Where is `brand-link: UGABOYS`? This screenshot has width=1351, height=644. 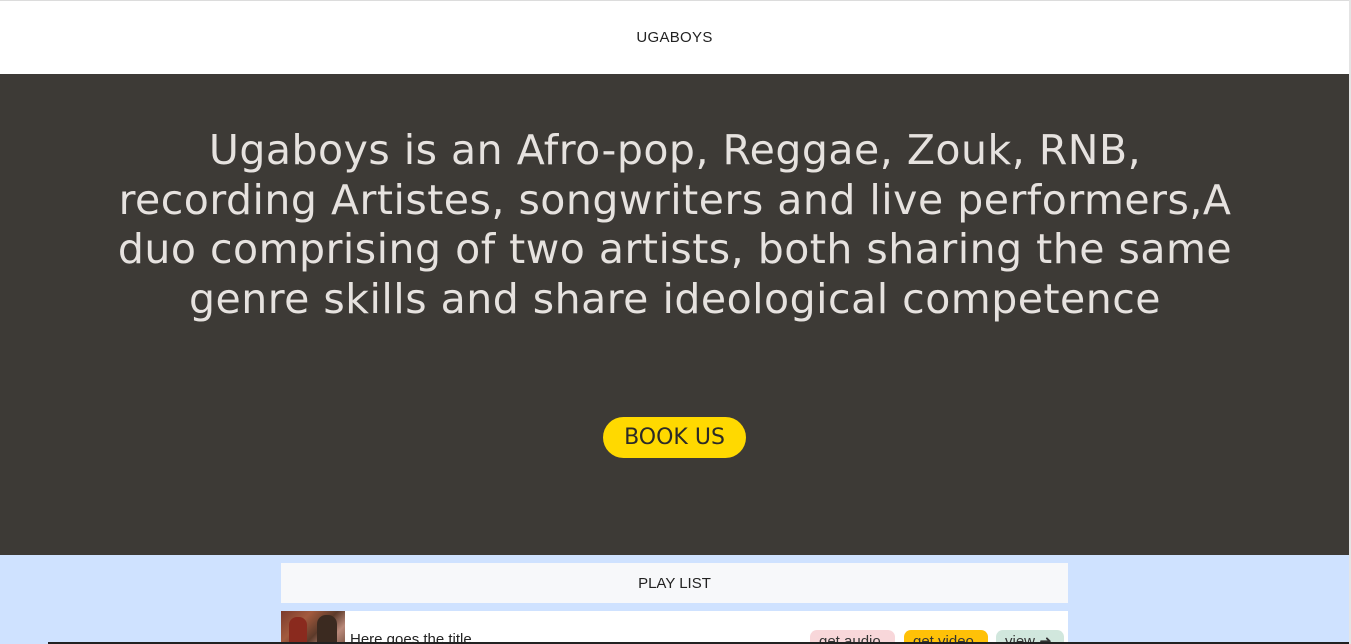 brand-link: UGABOYS is located at coordinates (674, 37).